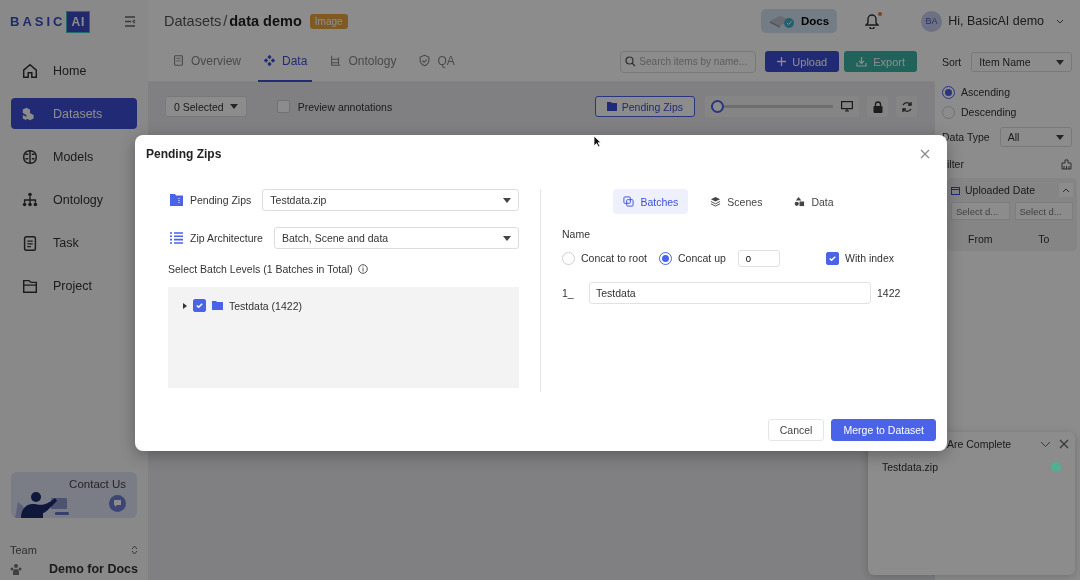  Describe the element at coordinates (883, 430) in the screenshot. I see `merge-button: Merge to Dataset` at that location.